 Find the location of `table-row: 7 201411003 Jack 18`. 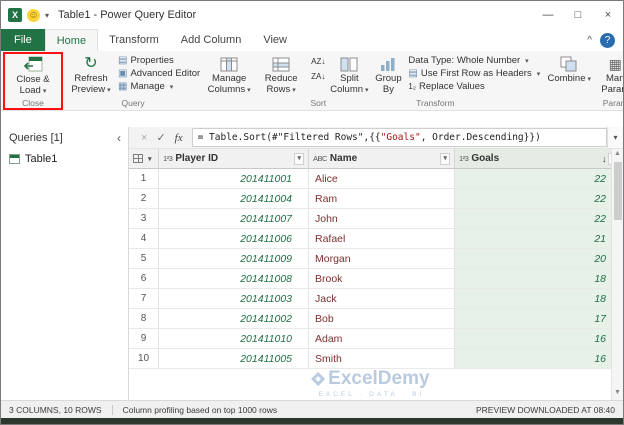

table-row: 7 201411003 Jack 18 is located at coordinates (376, 299).